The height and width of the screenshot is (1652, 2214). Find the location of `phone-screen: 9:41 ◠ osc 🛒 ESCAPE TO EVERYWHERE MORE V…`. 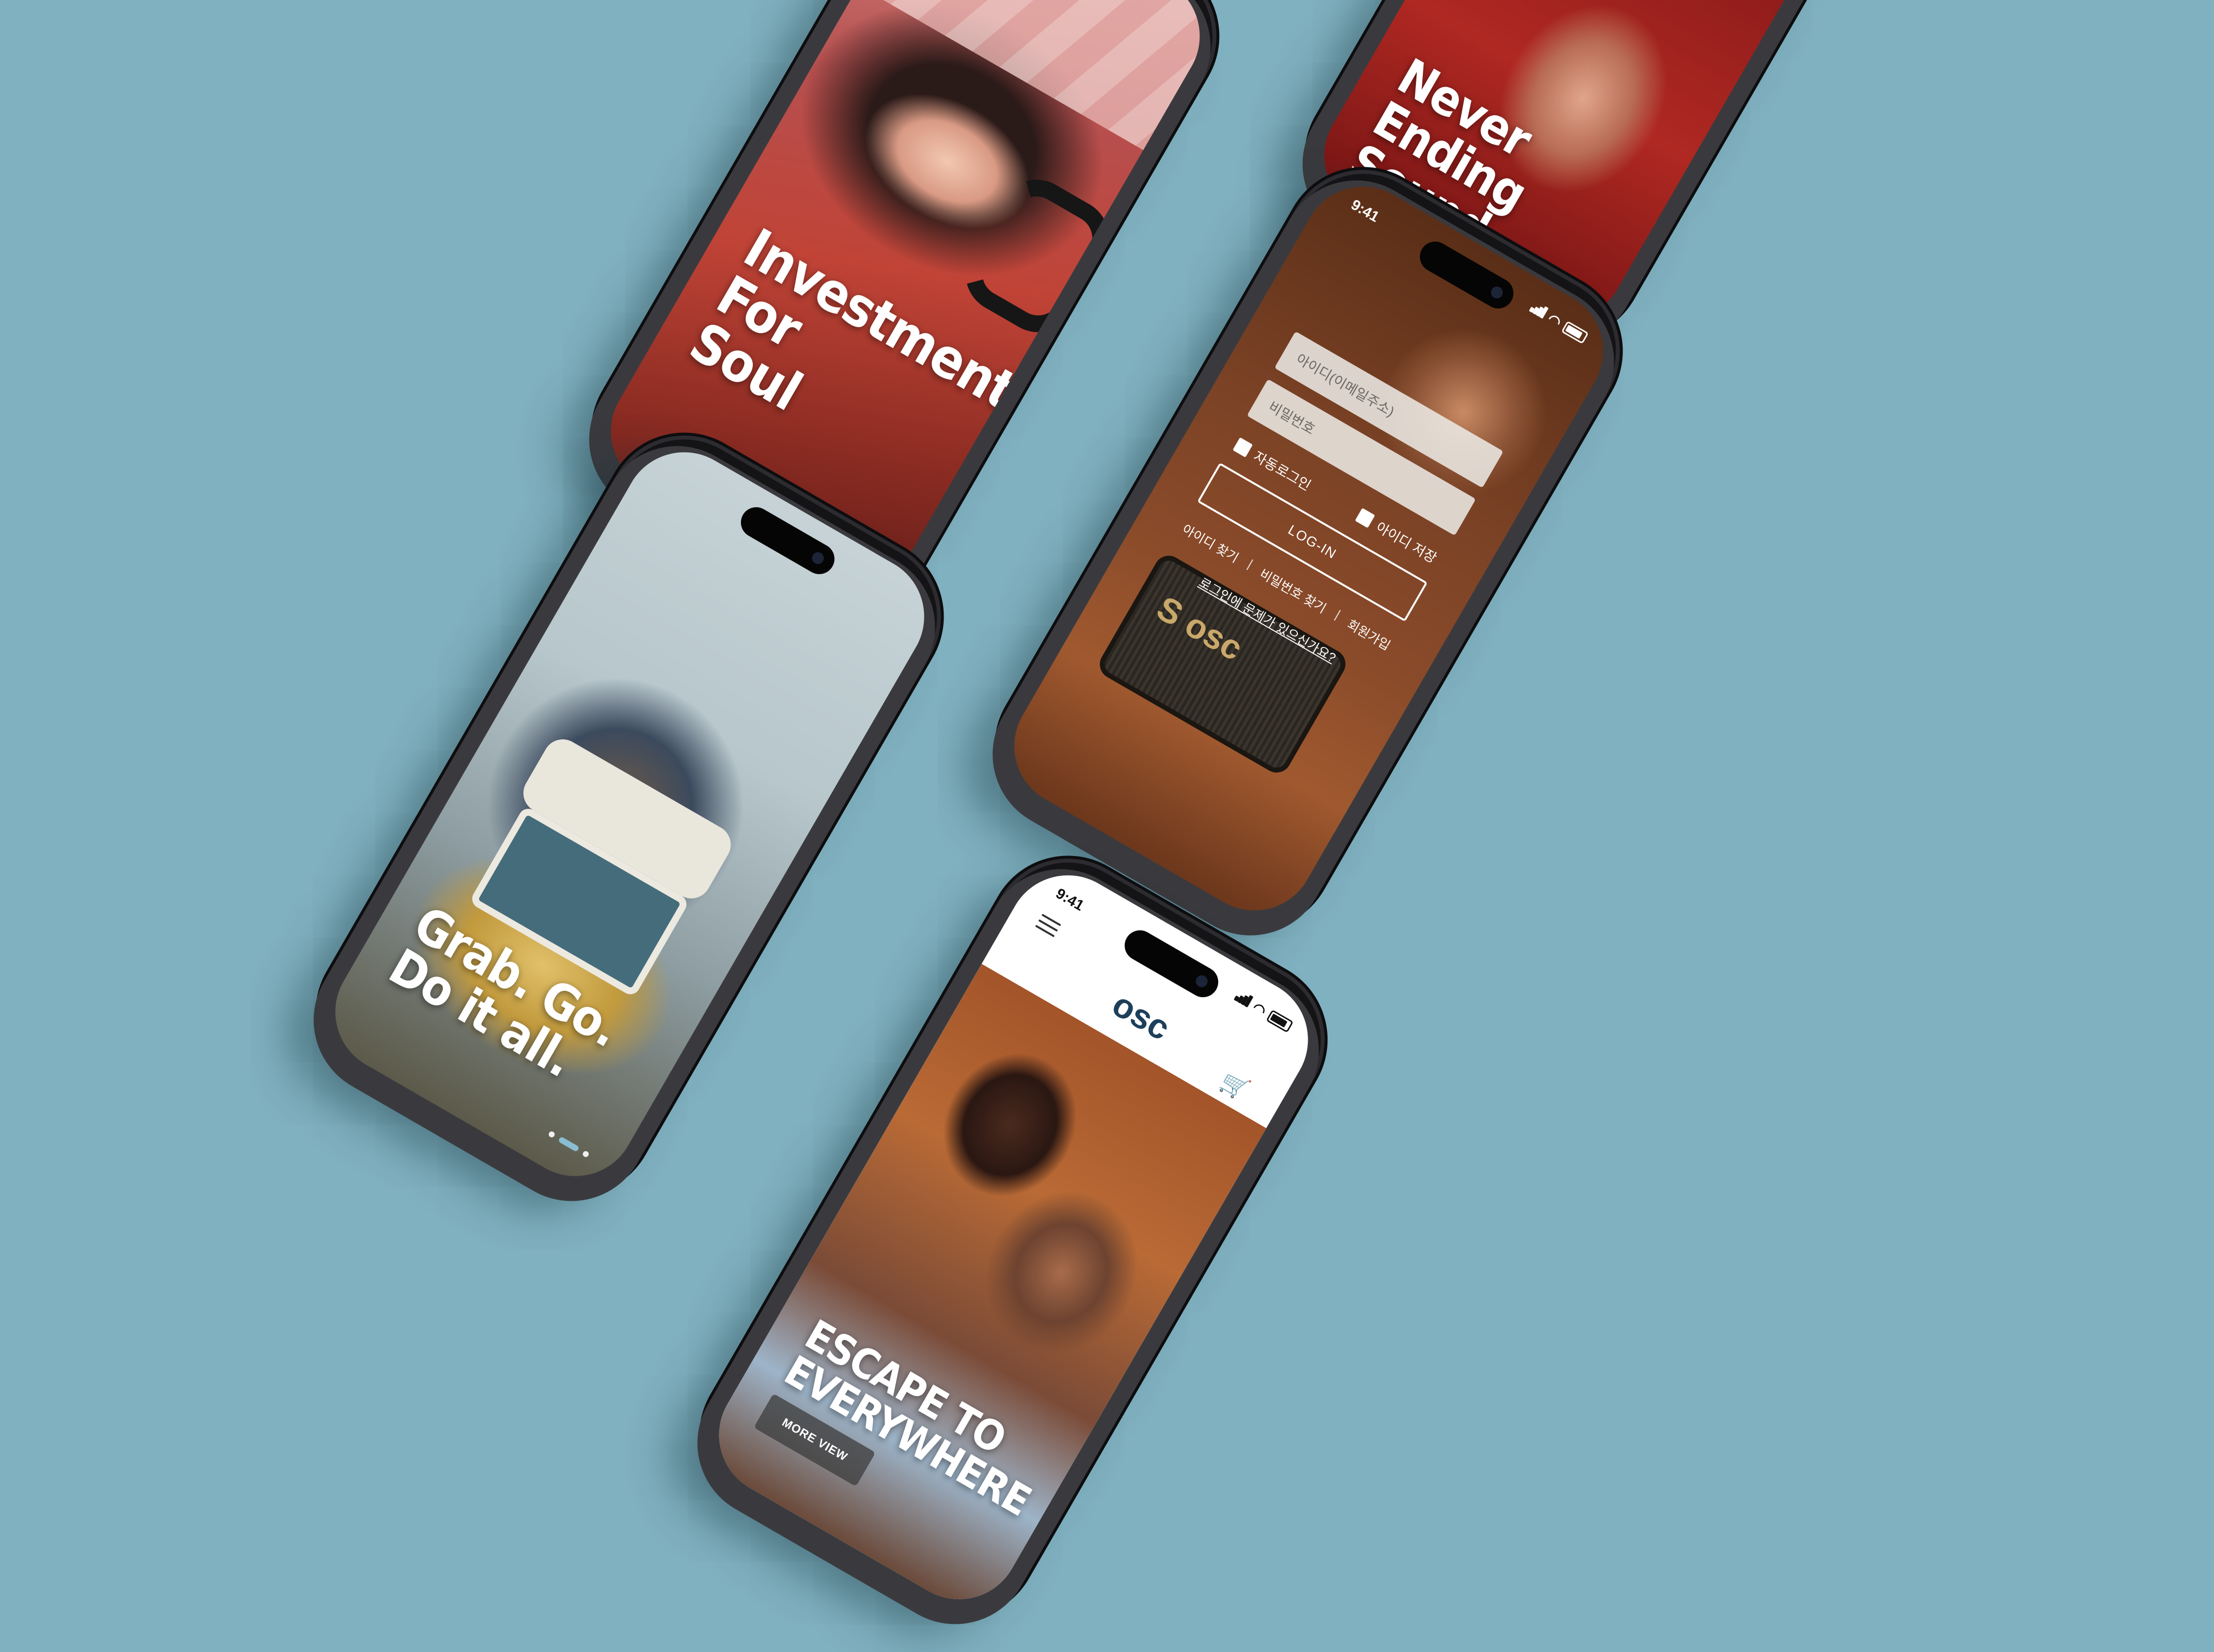

phone-screen: 9:41 ◠ osc 🛒 ESCAPE TO EVERYWHERE MORE V… is located at coordinates (1013, 1237).